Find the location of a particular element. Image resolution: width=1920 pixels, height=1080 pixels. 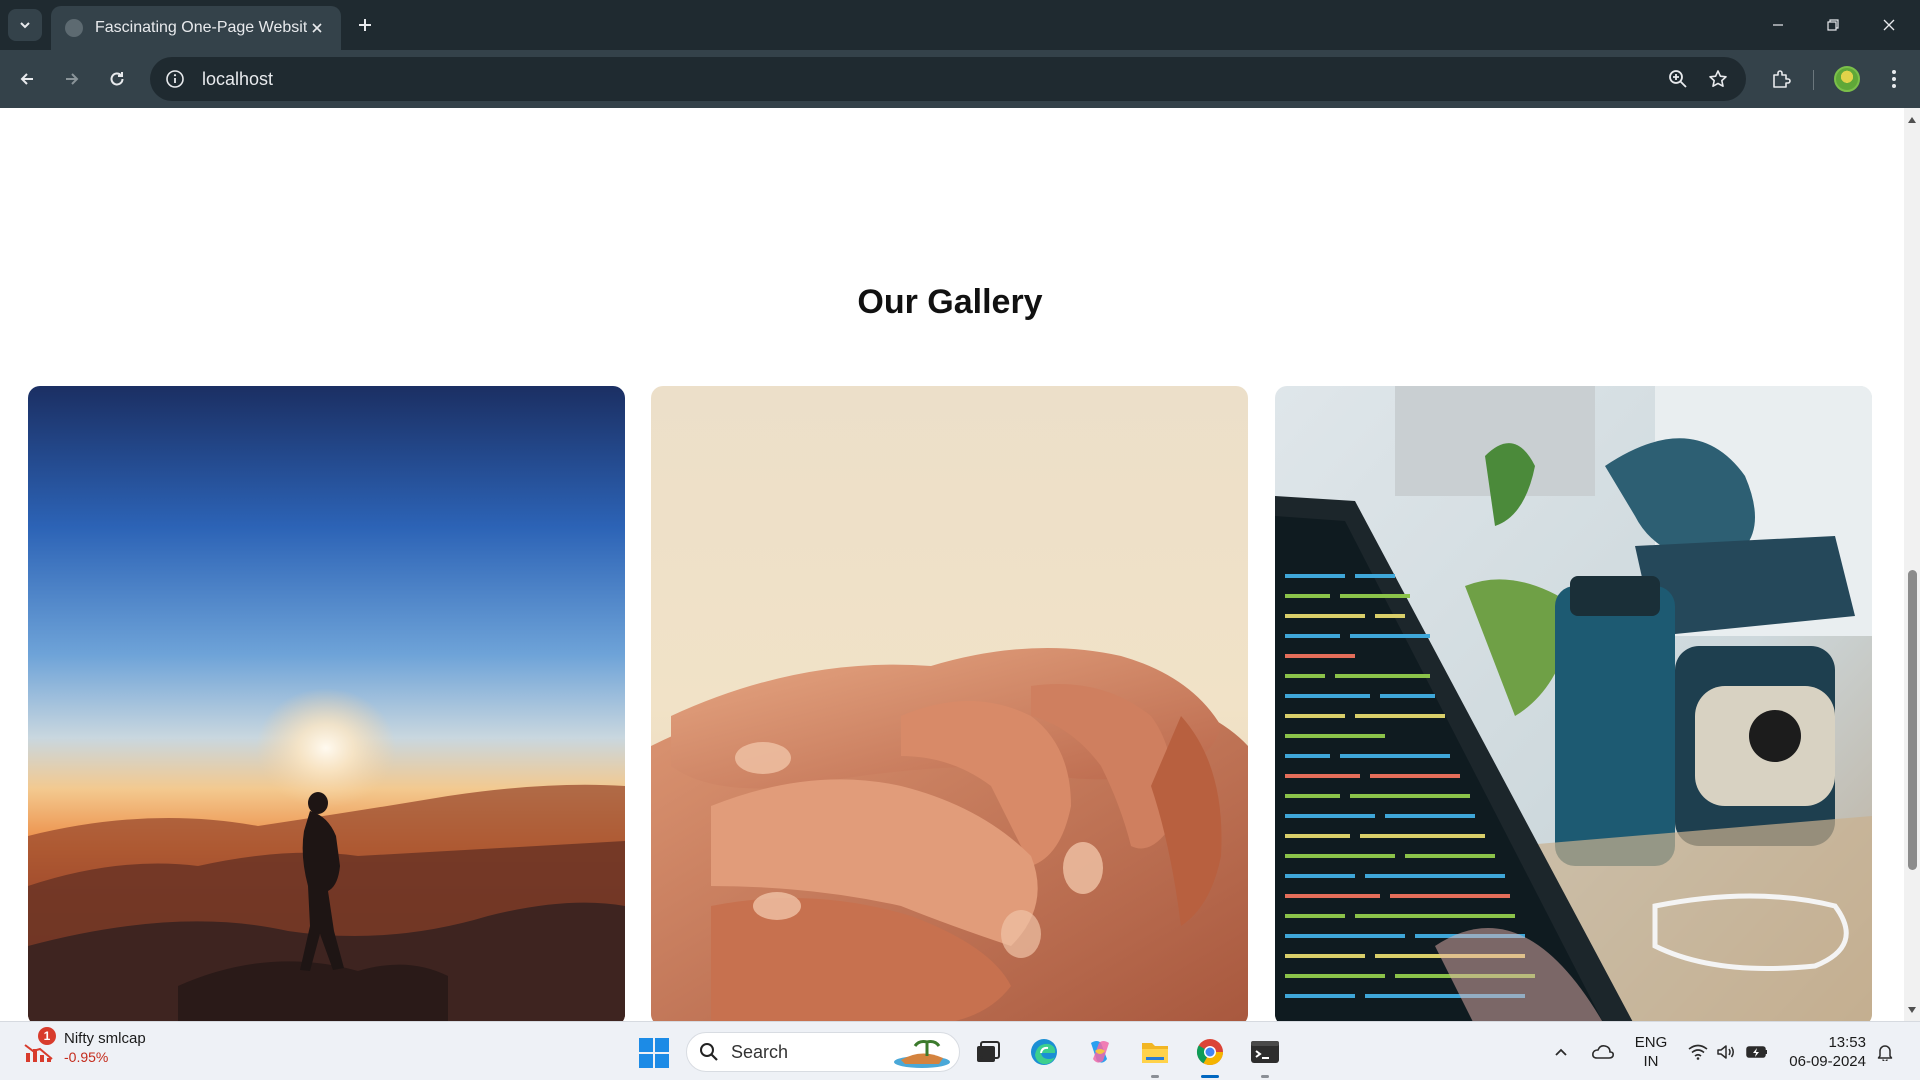

star-icon is located at coordinates (1718, 78).